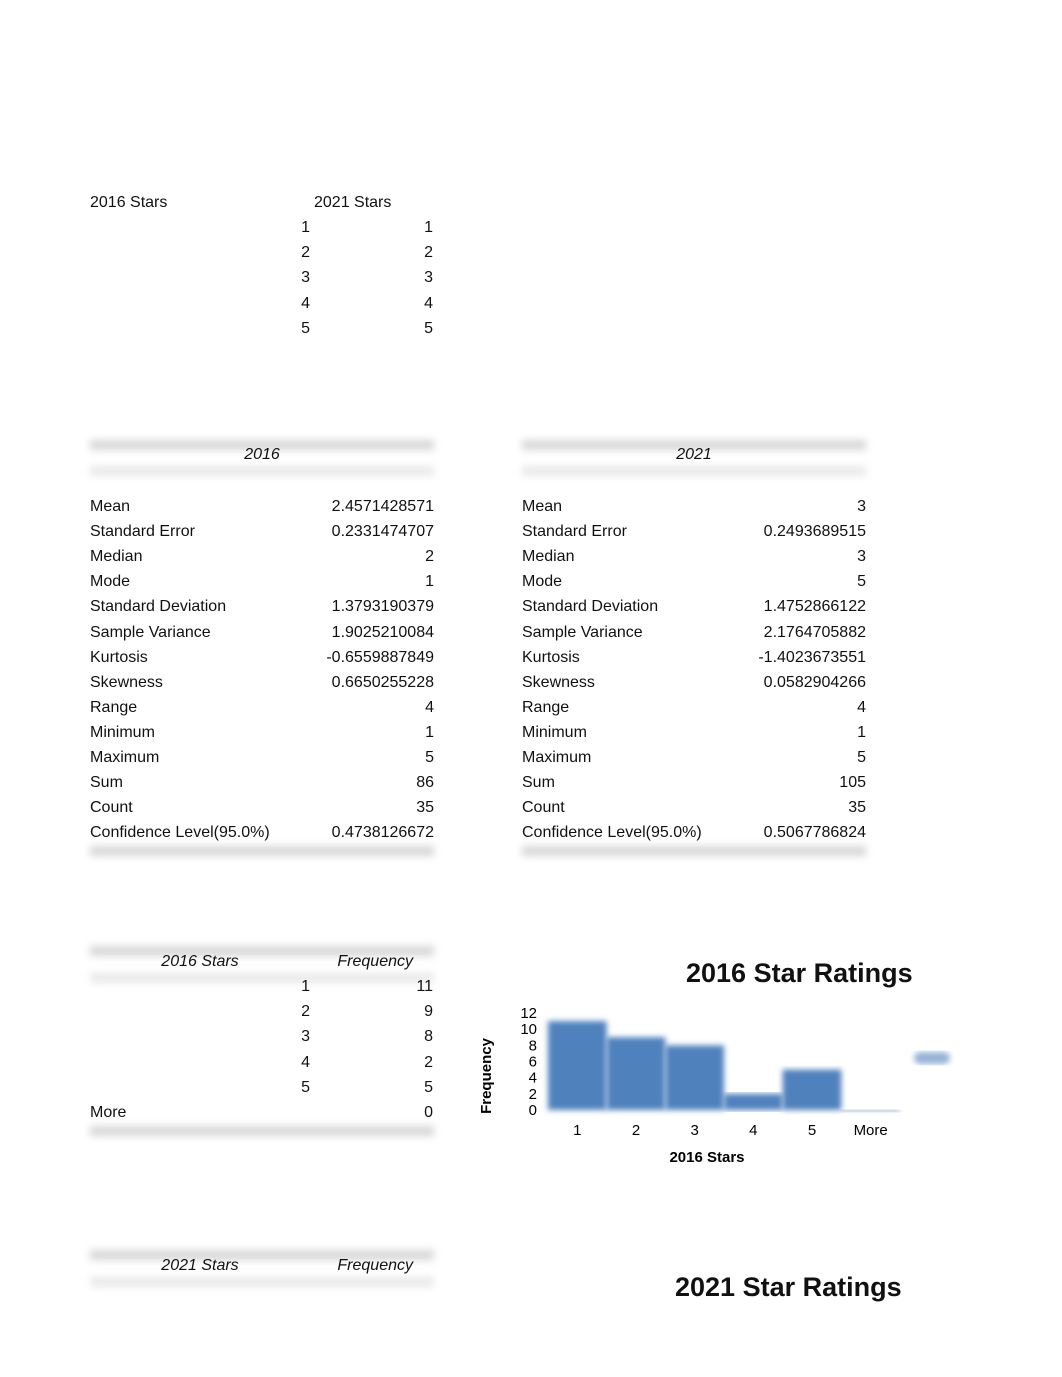 The height and width of the screenshot is (1377, 1062). What do you see at coordinates (852, 783) in the screenshot?
I see `stat-value: 105` at bounding box center [852, 783].